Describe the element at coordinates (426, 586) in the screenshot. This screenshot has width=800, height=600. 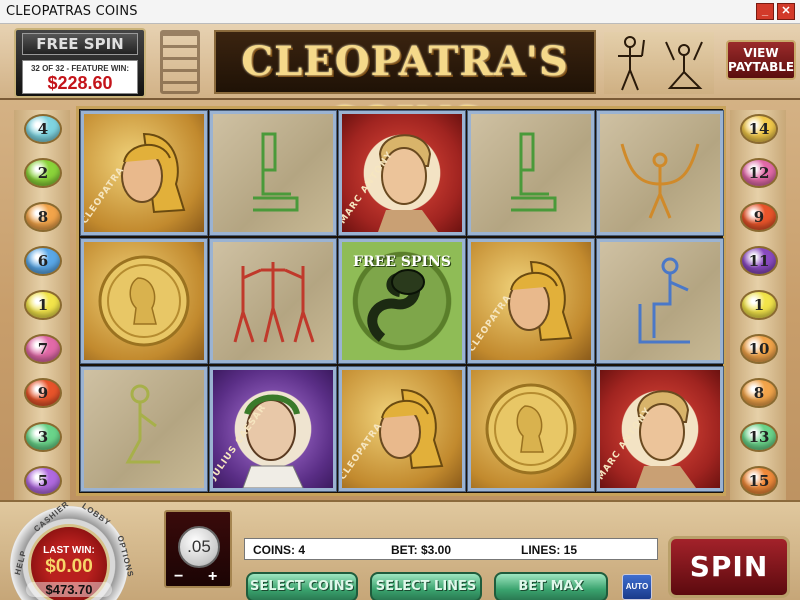
I see `select-lines-button: SELECT LINES` at that location.